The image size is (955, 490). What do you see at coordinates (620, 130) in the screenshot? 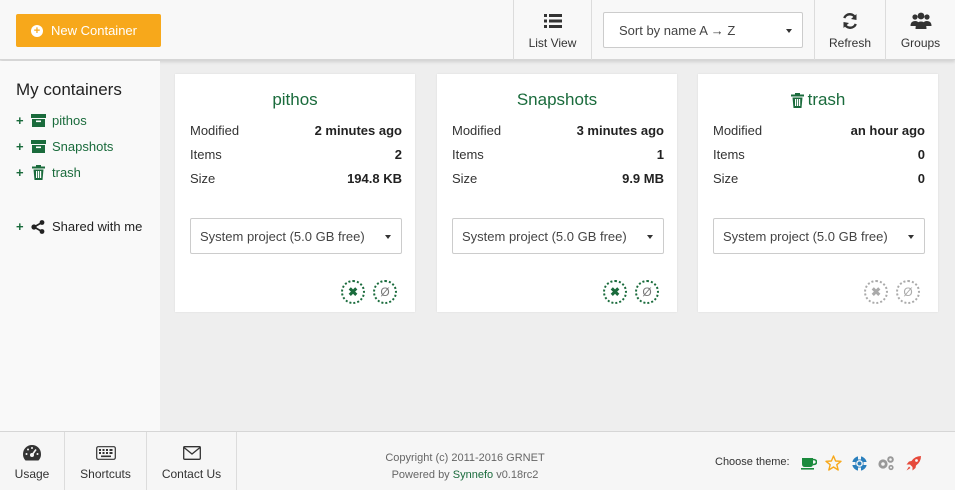
I see `modified-value: 3 minutes ago` at bounding box center [620, 130].